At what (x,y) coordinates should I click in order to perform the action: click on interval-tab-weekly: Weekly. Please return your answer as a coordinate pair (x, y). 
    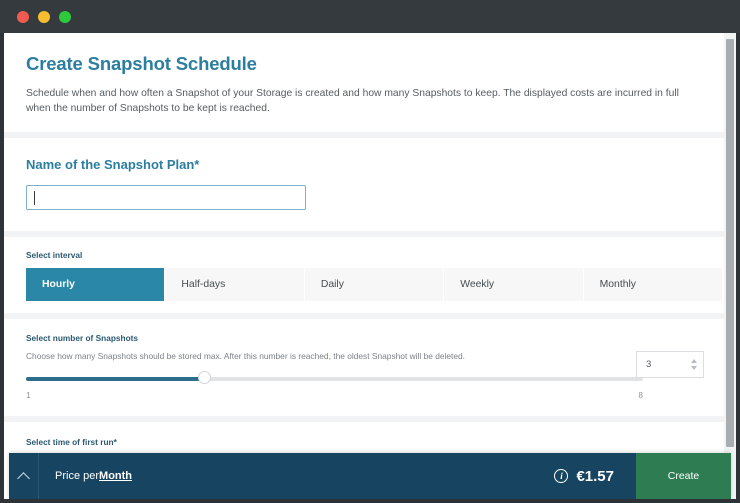
    Looking at the image, I should click on (514, 284).